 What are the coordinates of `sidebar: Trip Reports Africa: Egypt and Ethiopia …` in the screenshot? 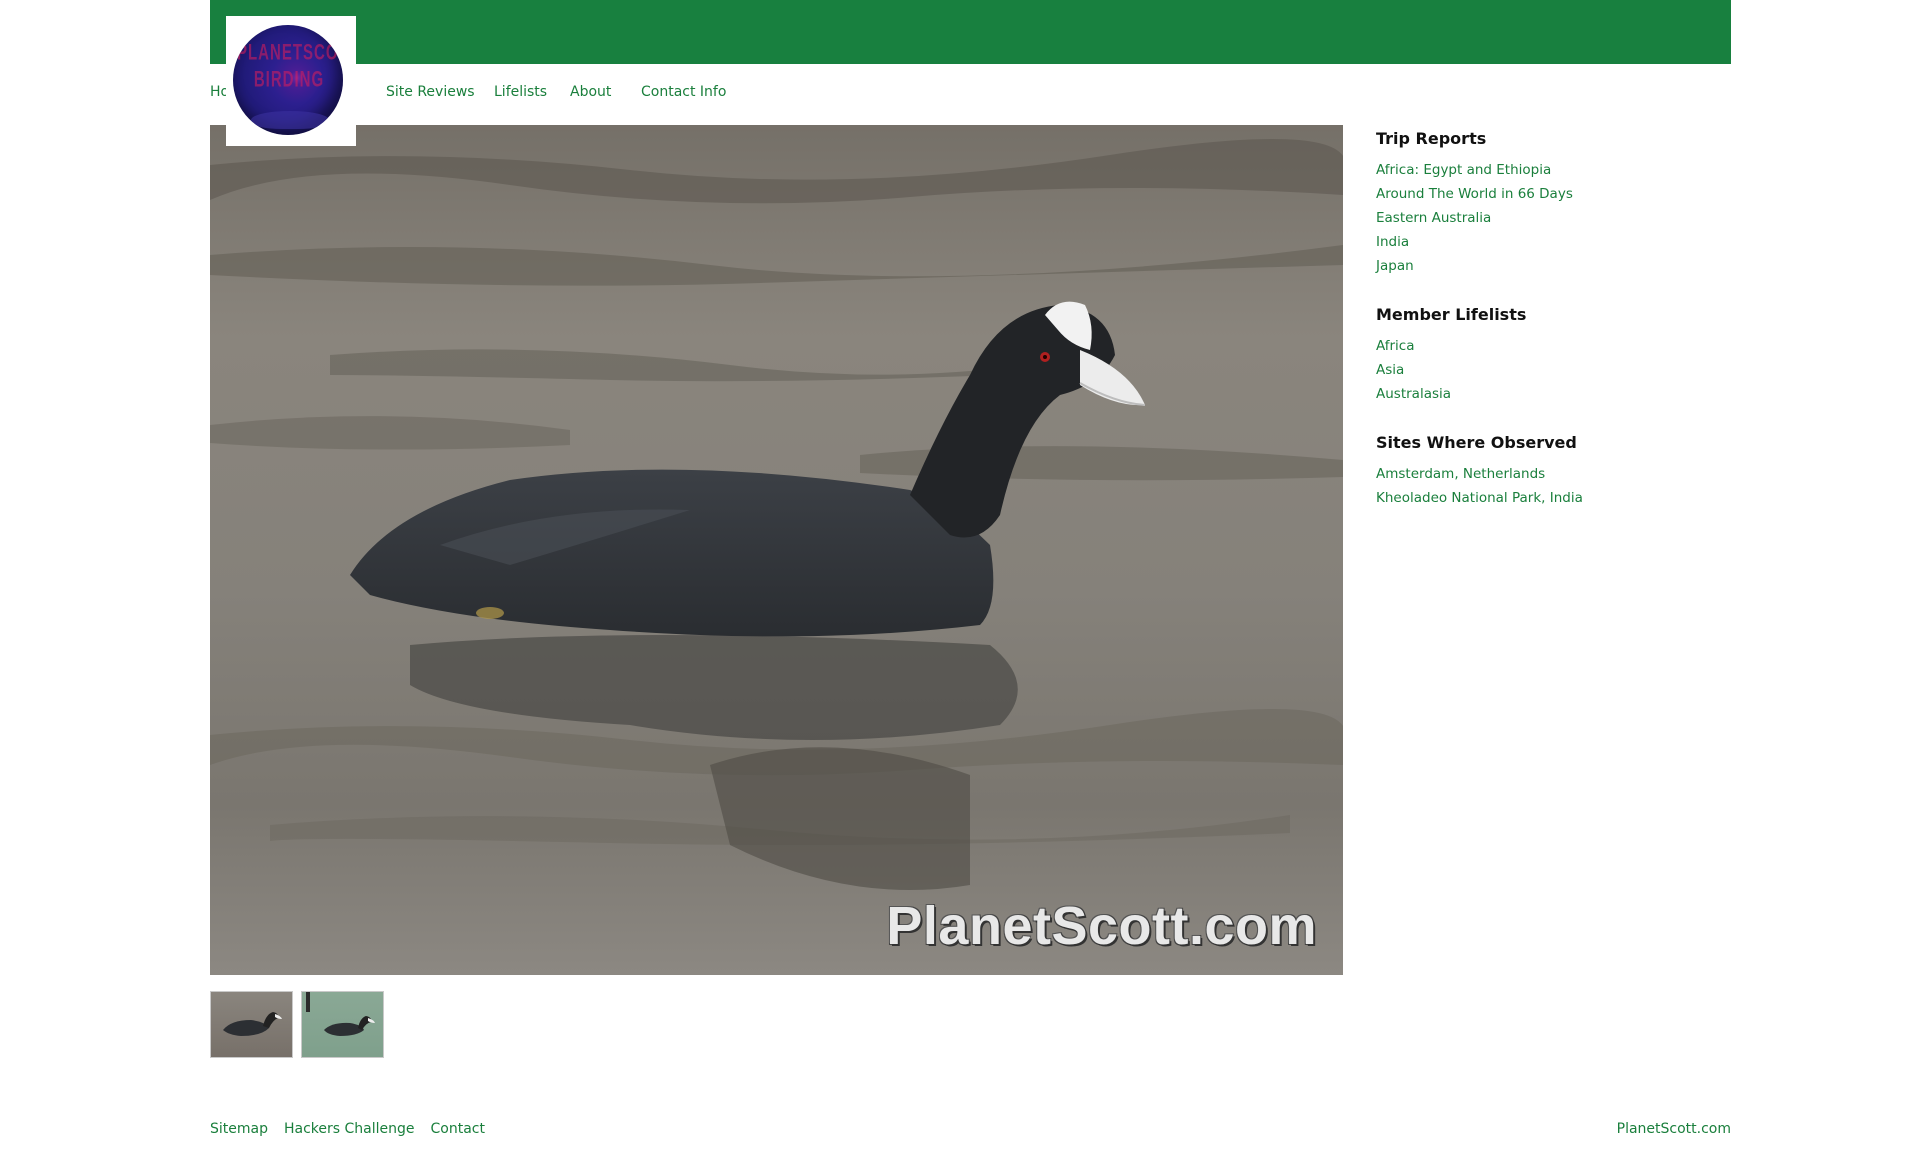 It's located at (1526, 332).